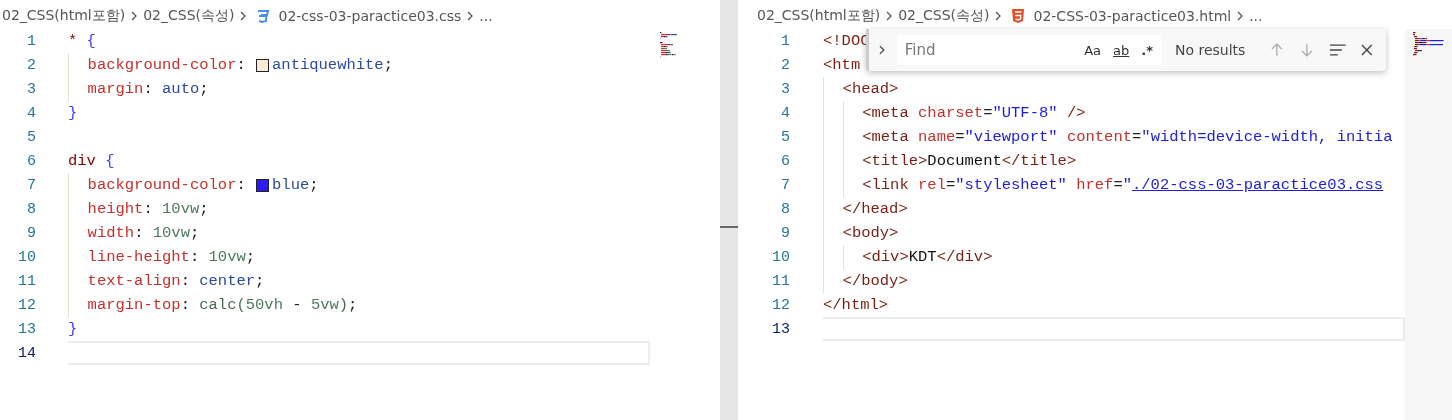  I want to click on code-line: background-color: antiquewhite;, so click(230, 65).